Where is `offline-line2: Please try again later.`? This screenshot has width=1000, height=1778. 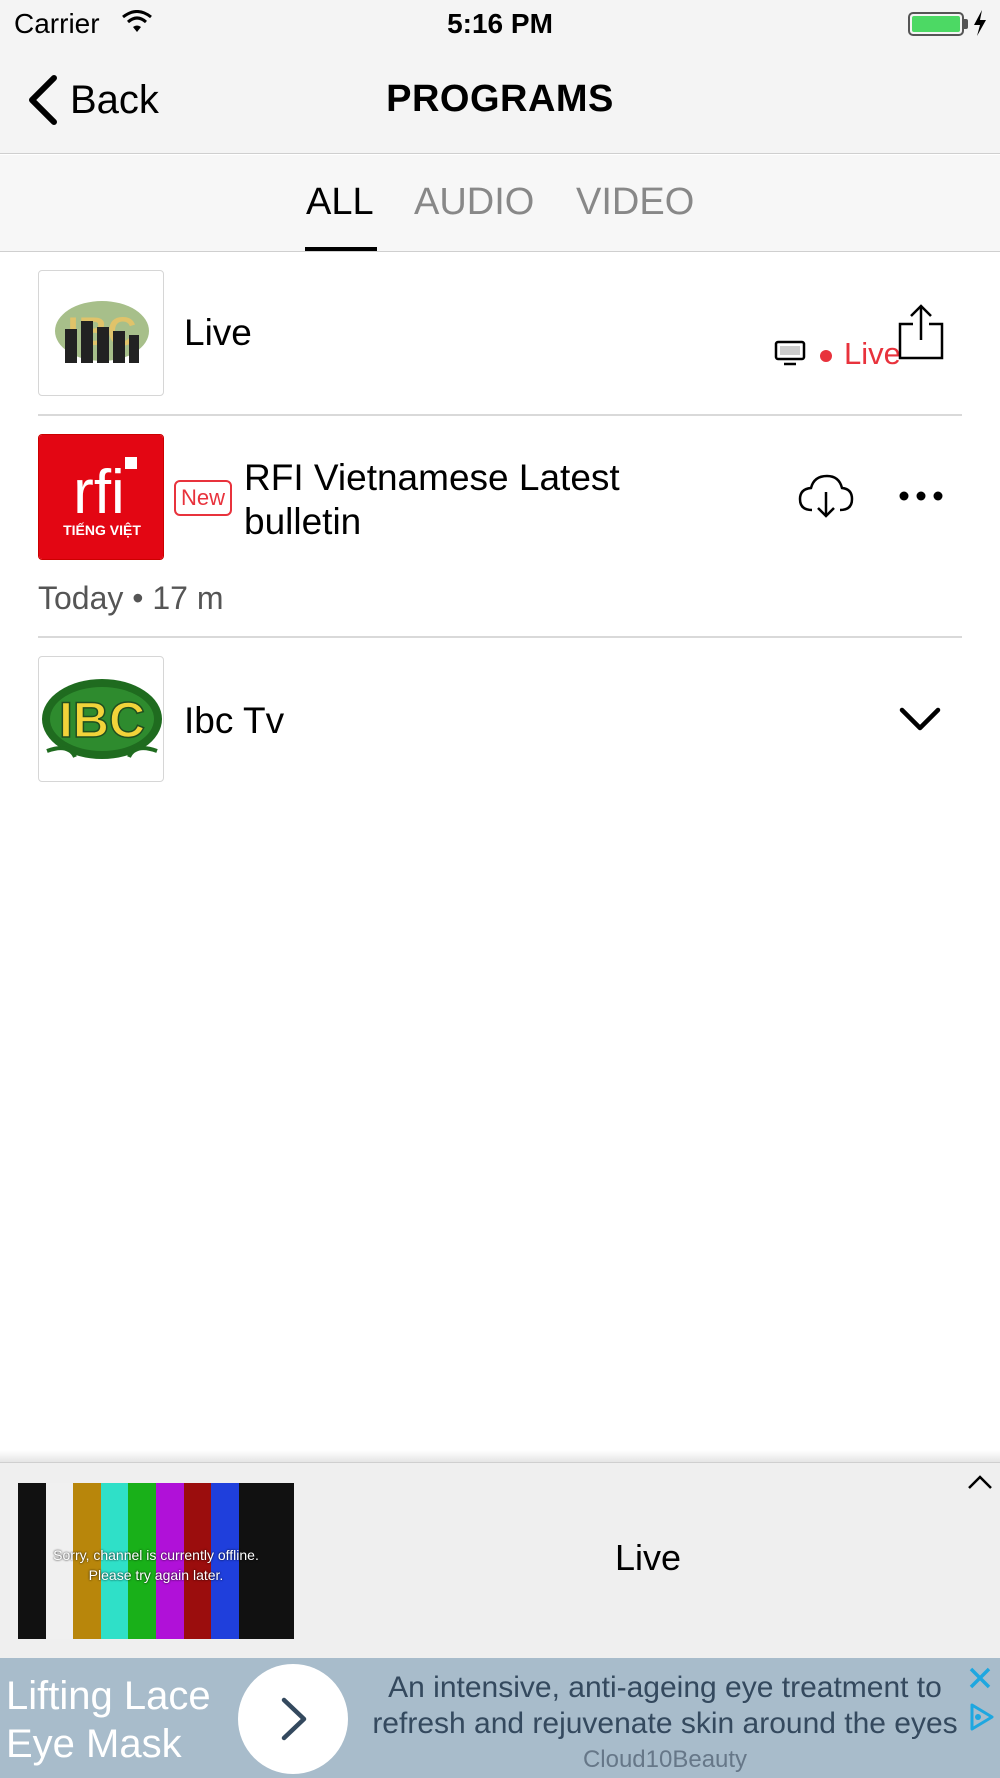
offline-line2: Please try again later. is located at coordinates (156, 1575).